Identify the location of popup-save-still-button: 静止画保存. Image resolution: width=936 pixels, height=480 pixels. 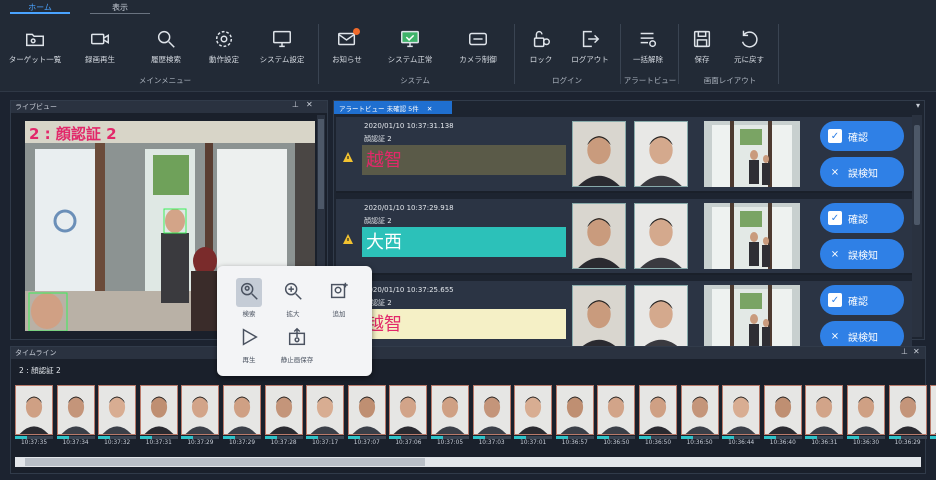
(297, 344).